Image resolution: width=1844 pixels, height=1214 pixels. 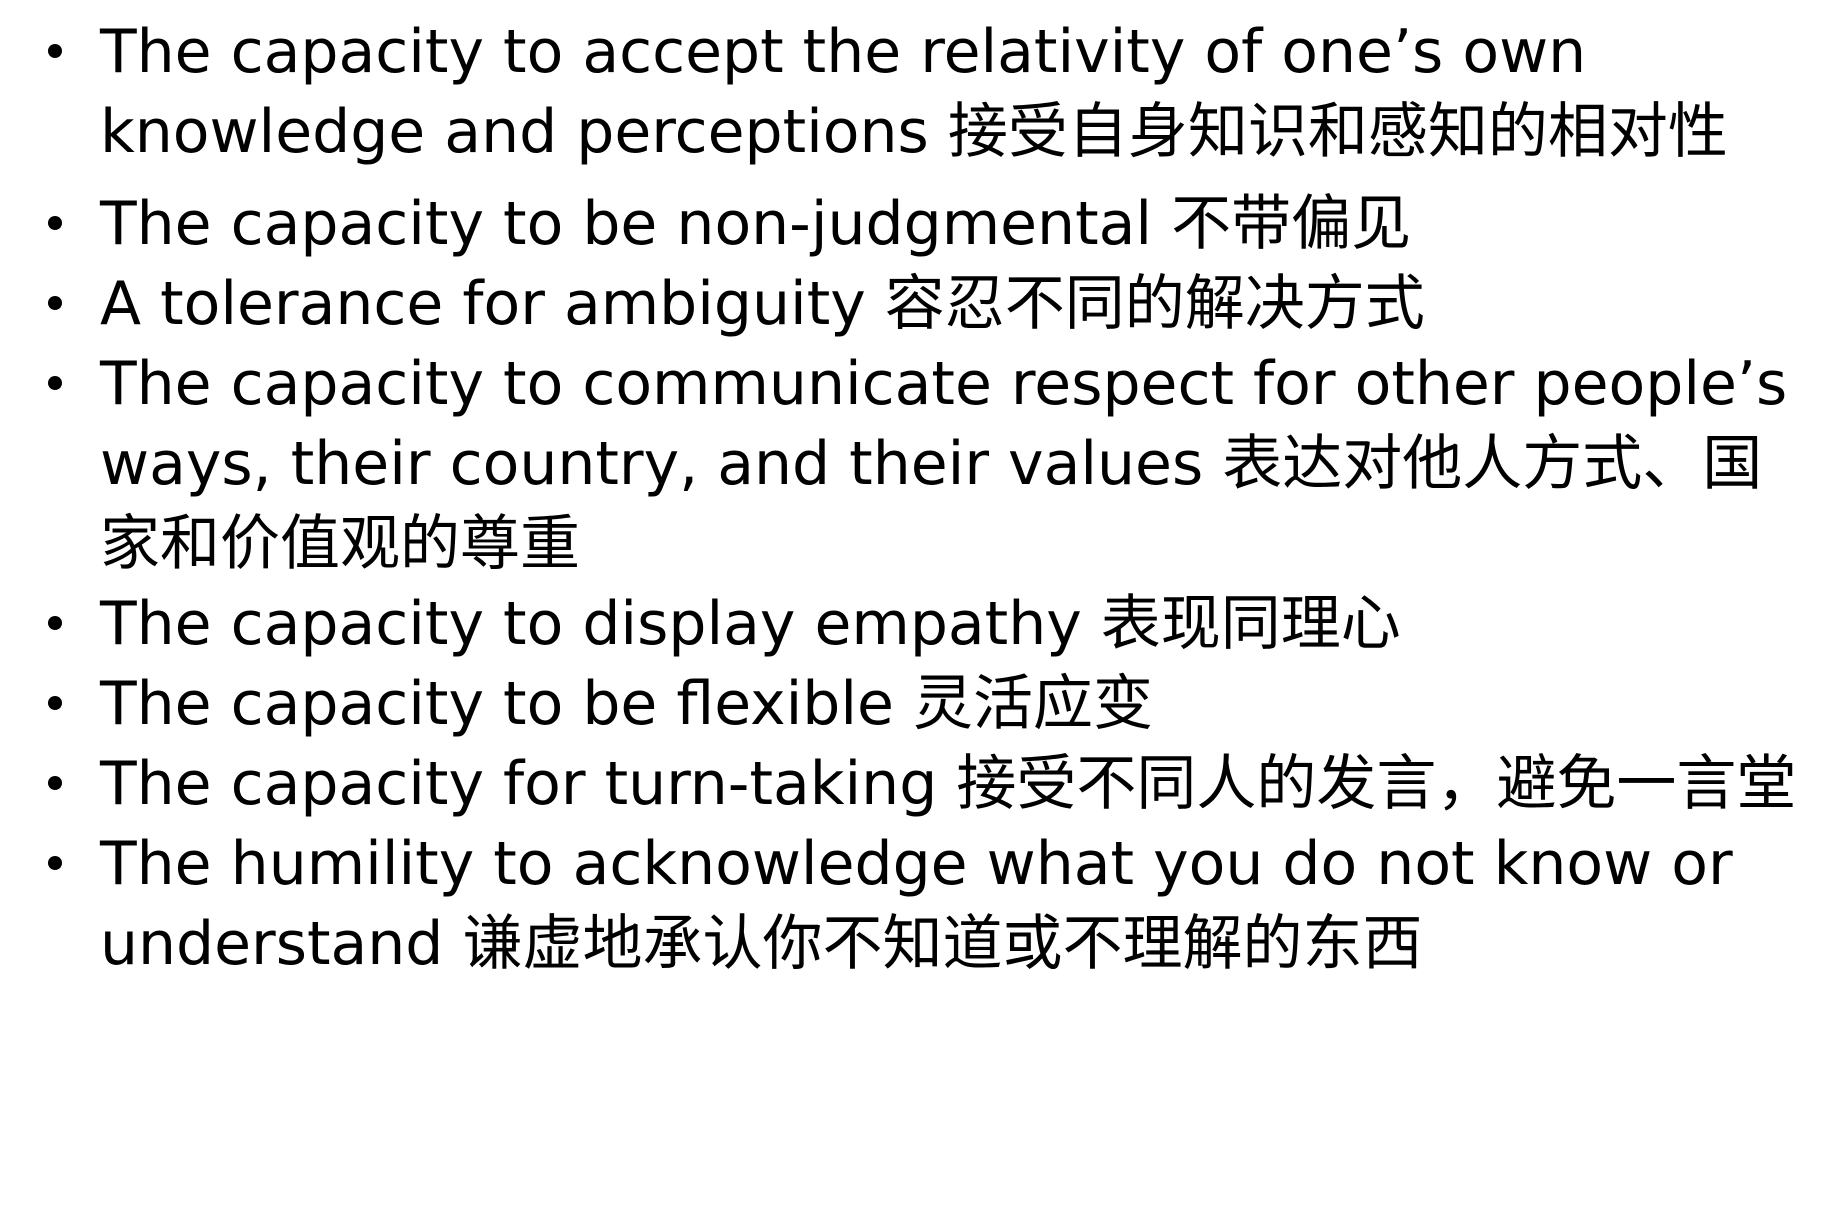 What do you see at coordinates (626, 704) in the screenshot?
I see `list-item-text: The capacity to be flexible 灵活应变` at bounding box center [626, 704].